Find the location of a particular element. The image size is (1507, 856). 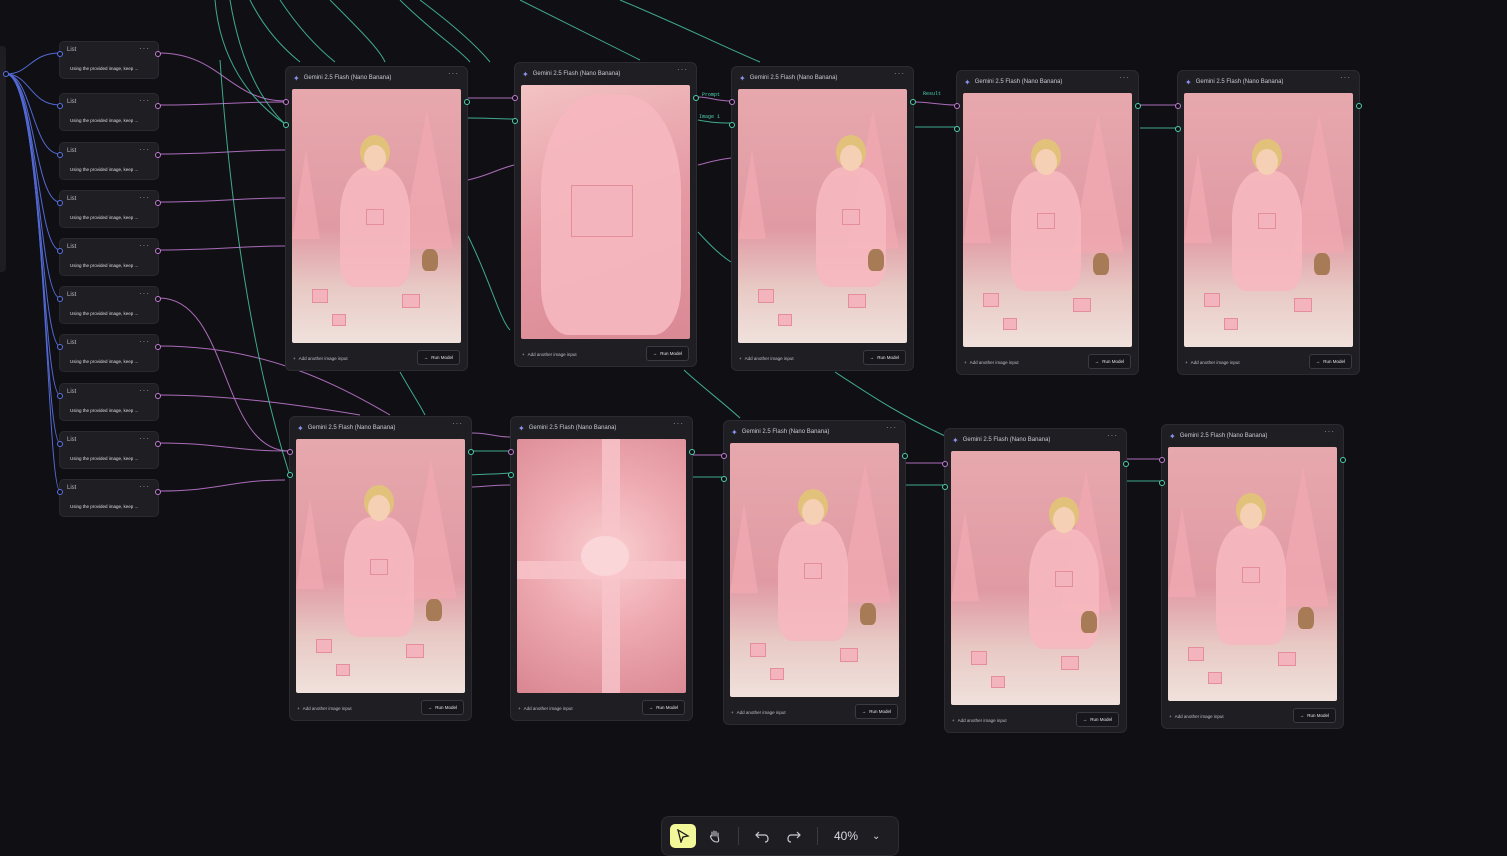

source-node-edge is located at coordinates (3, 159).